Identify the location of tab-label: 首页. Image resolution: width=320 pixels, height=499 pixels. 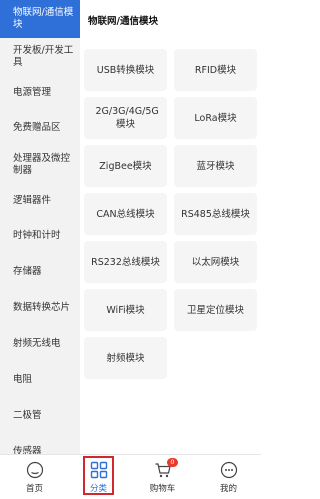
(34, 489).